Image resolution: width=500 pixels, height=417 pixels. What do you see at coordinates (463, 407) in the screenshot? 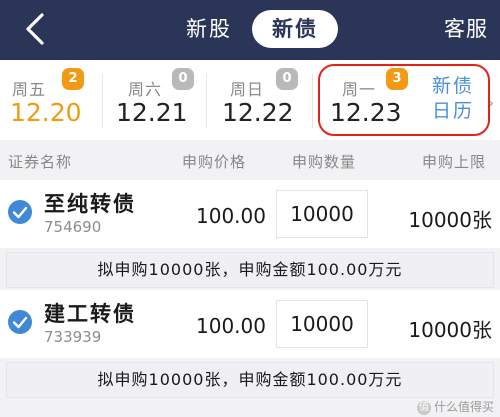
I see `watermark-text: 什么值得买` at bounding box center [463, 407].